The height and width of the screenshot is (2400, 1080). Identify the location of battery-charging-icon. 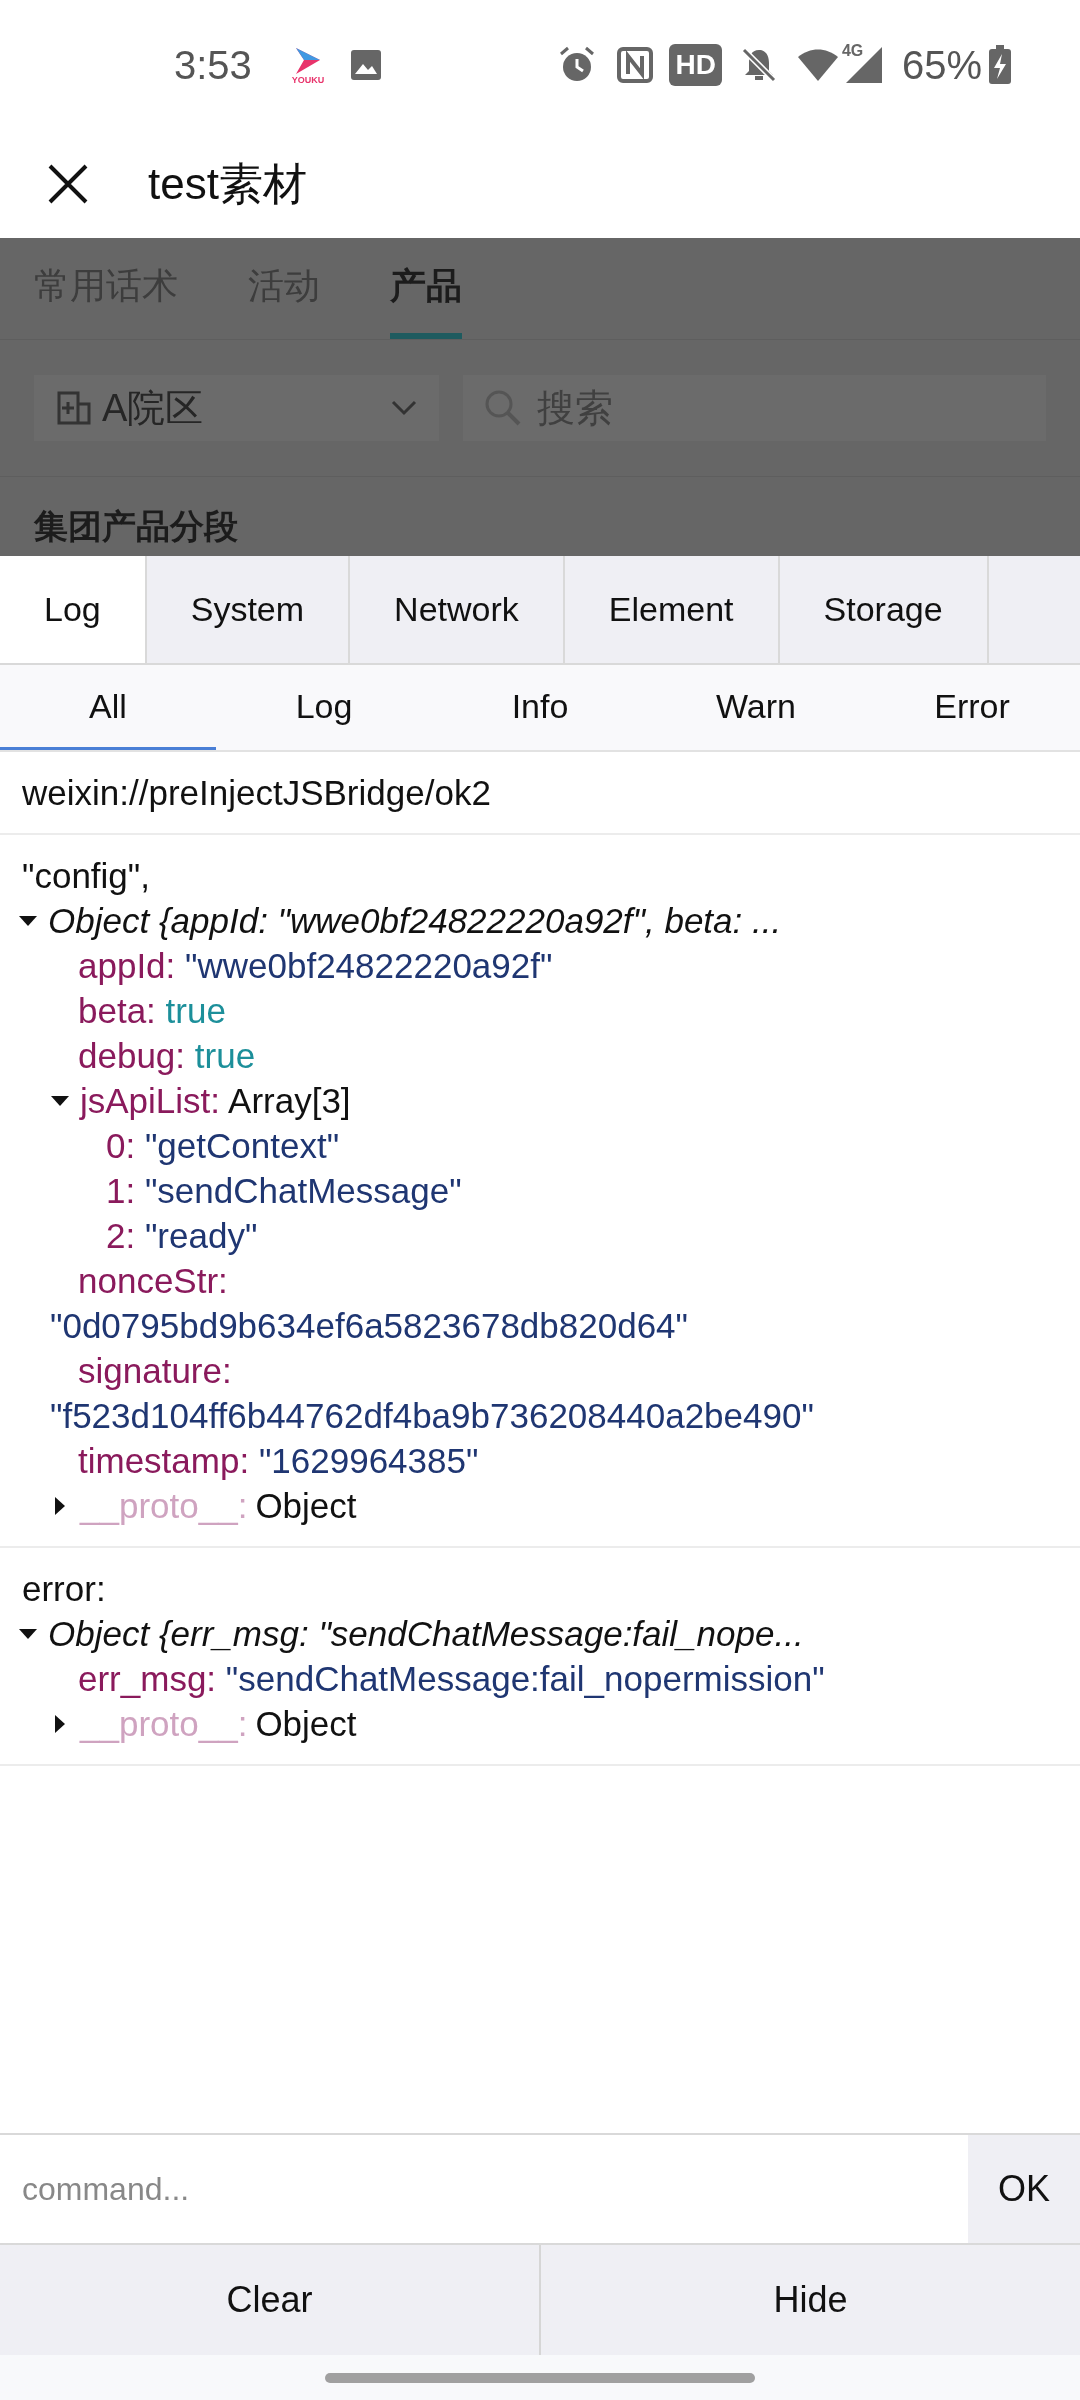
(1000, 65).